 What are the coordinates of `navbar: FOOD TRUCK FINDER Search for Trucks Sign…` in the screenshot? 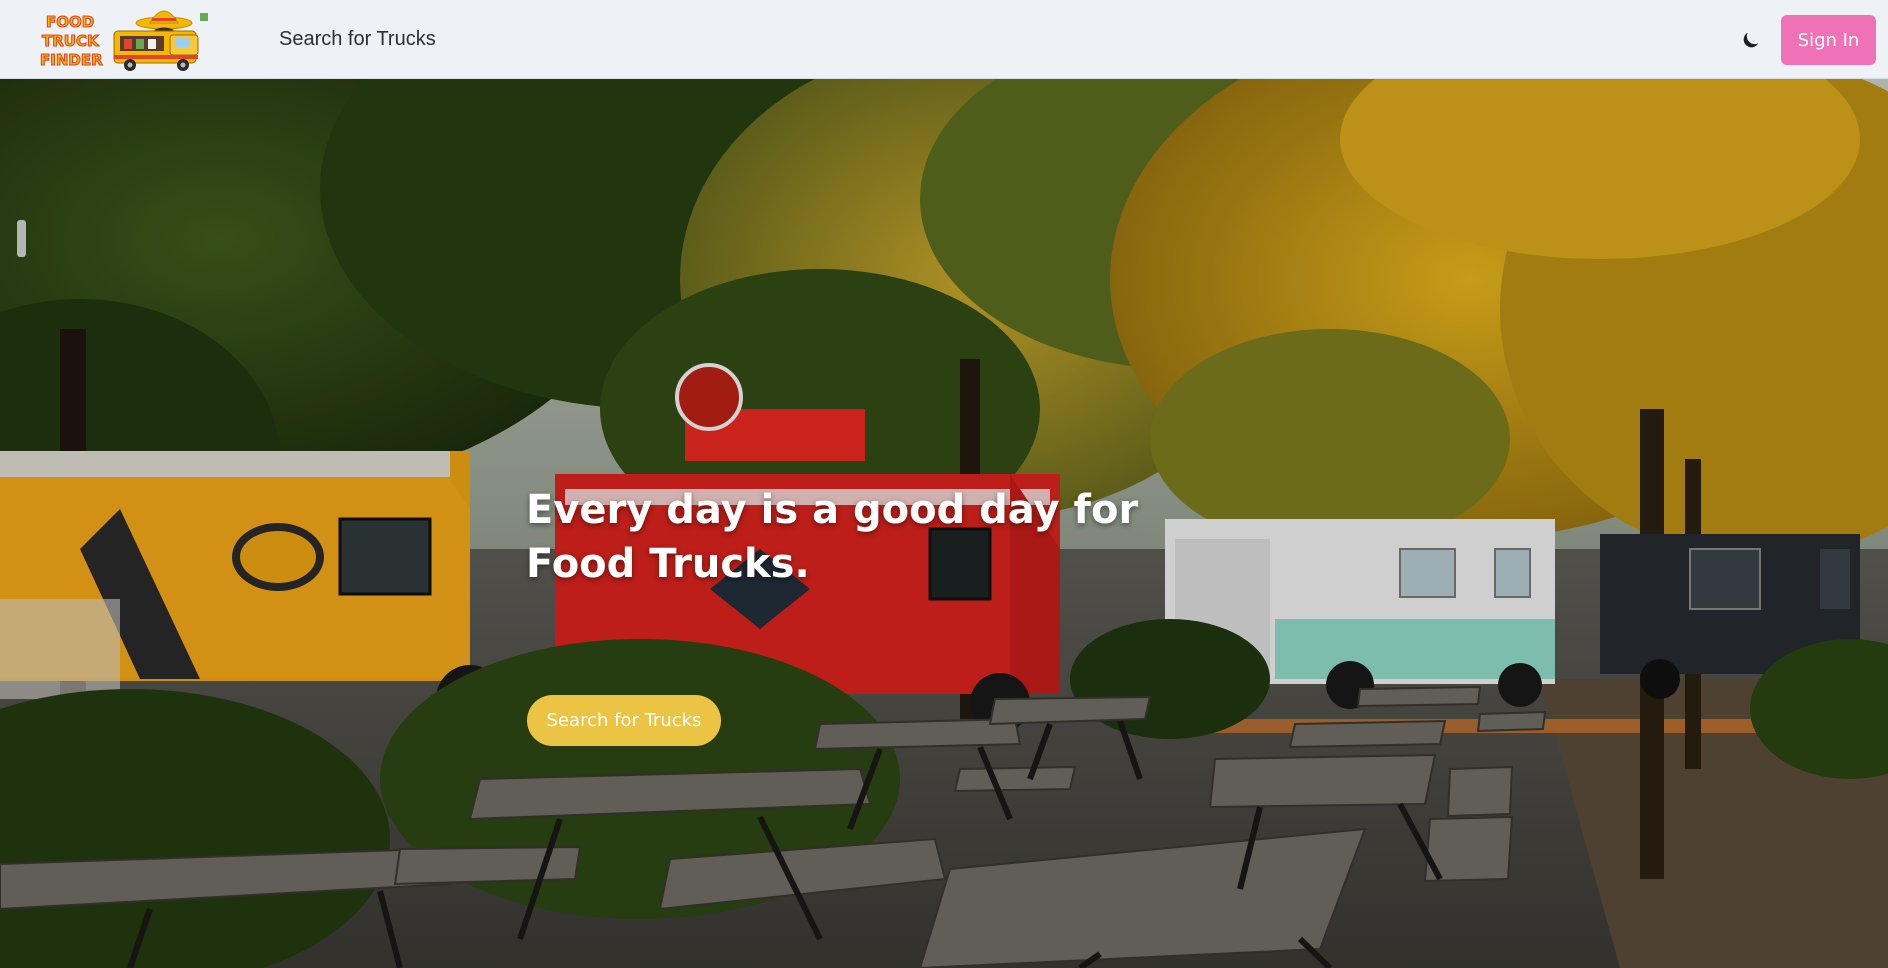 It's located at (944, 39).